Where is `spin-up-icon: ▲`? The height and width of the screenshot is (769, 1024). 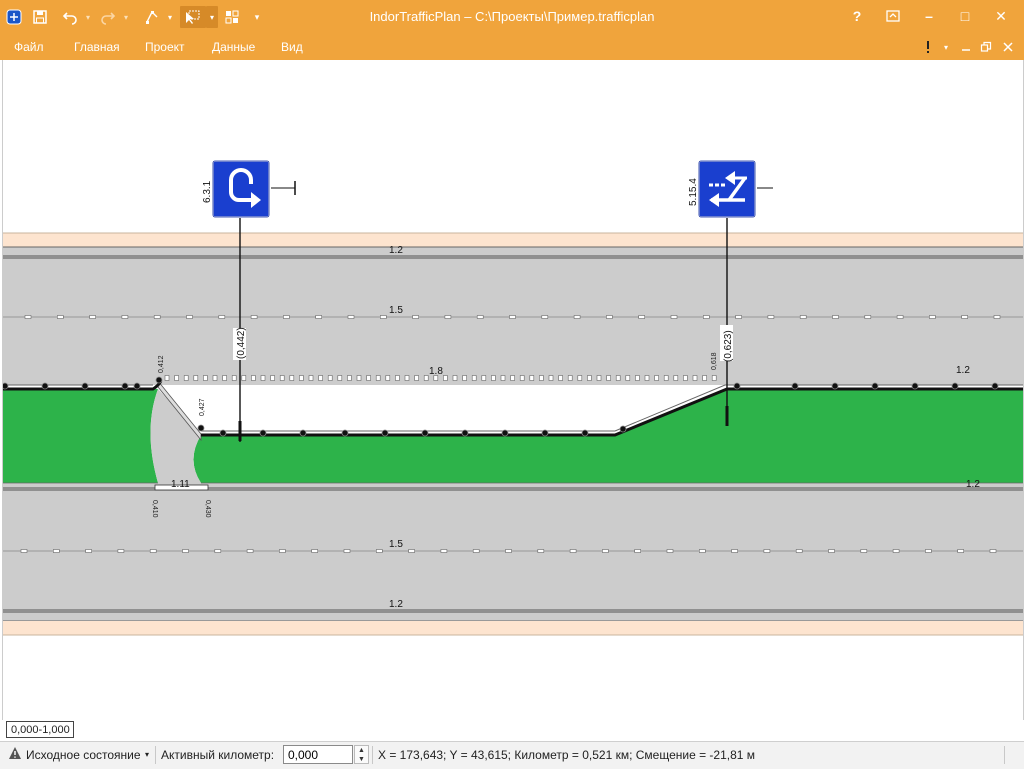 spin-up-icon: ▲ is located at coordinates (361, 750).